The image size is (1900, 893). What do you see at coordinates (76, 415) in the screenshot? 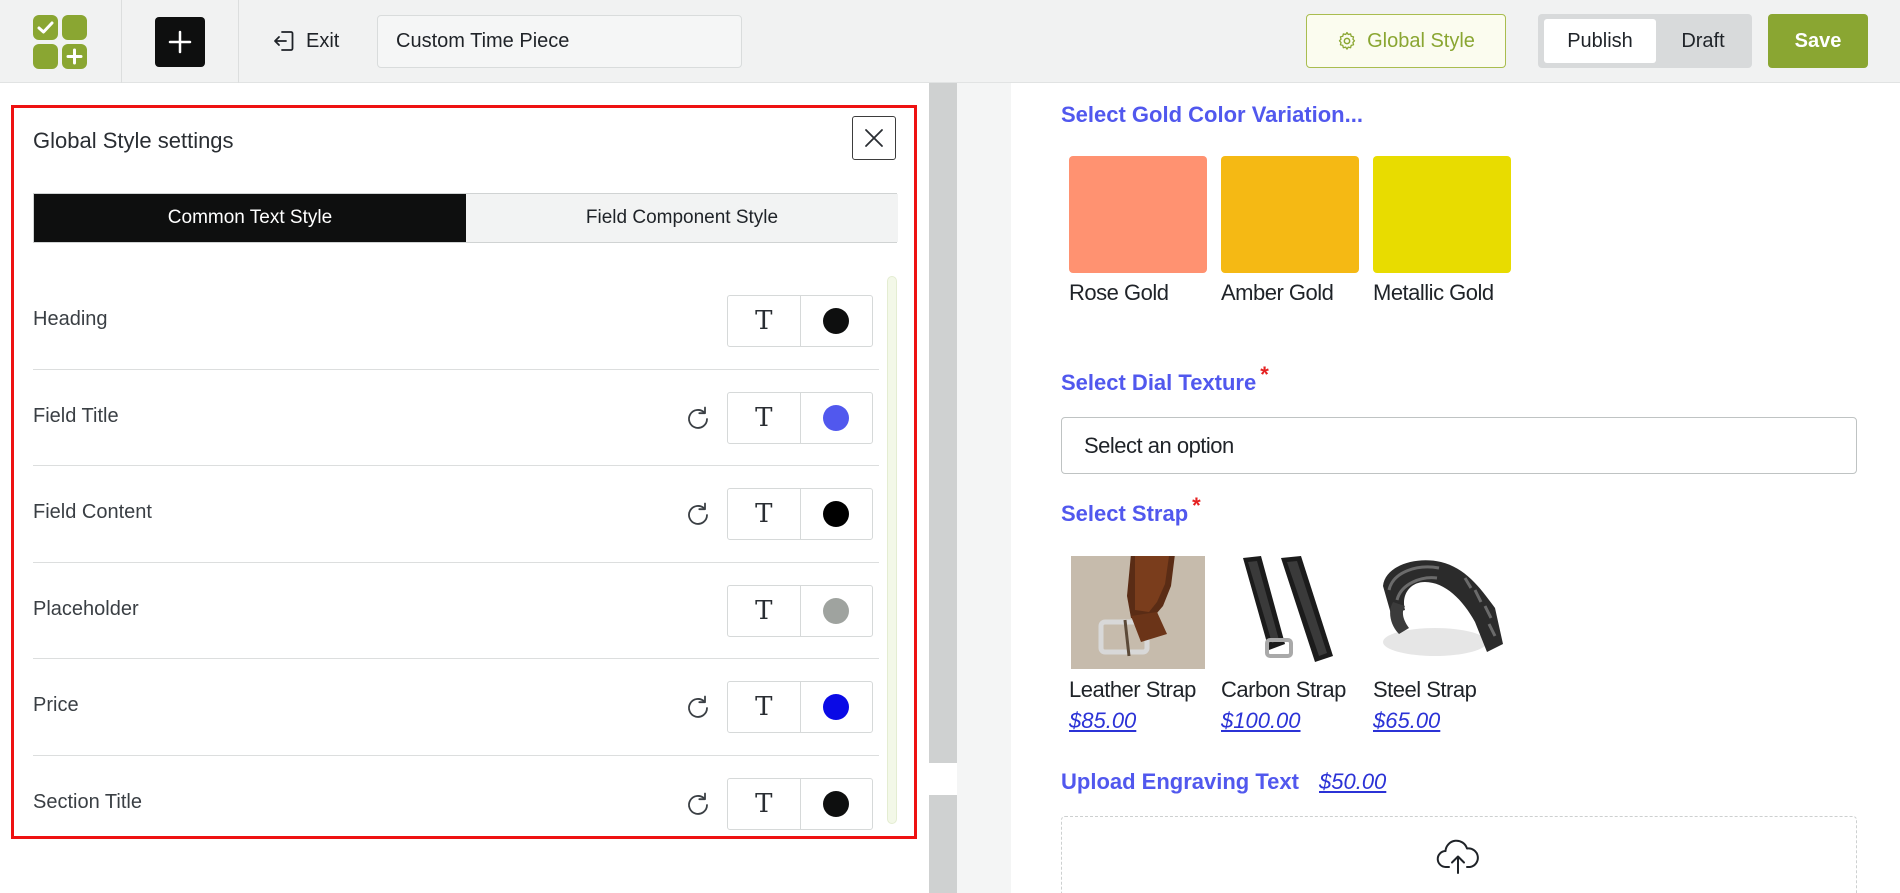
I see `row-label: Field Title` at bounding box center [76, 415].